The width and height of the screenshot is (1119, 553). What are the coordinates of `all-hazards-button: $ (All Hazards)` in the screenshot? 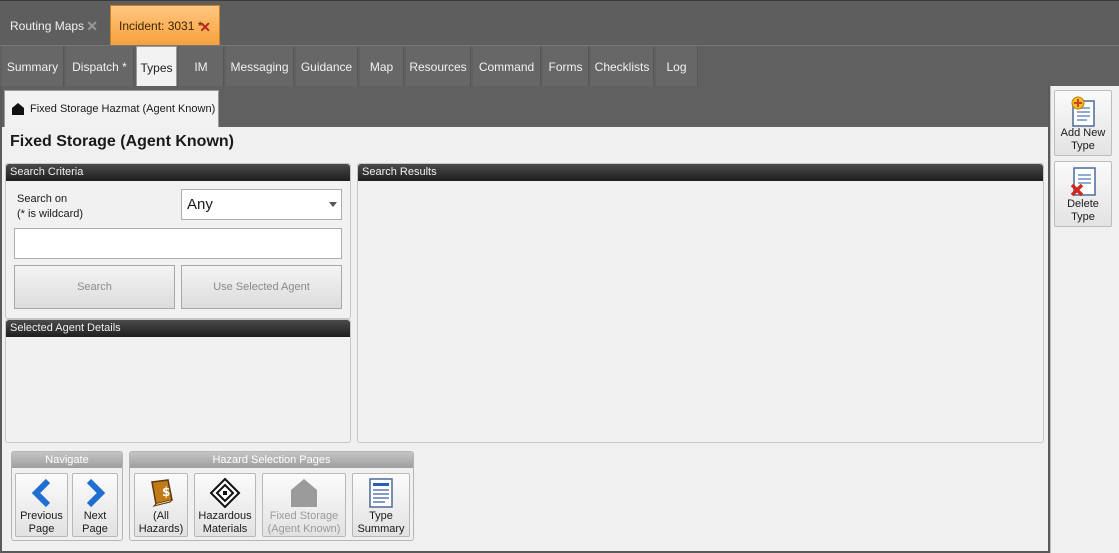 It's located at (161, 505).